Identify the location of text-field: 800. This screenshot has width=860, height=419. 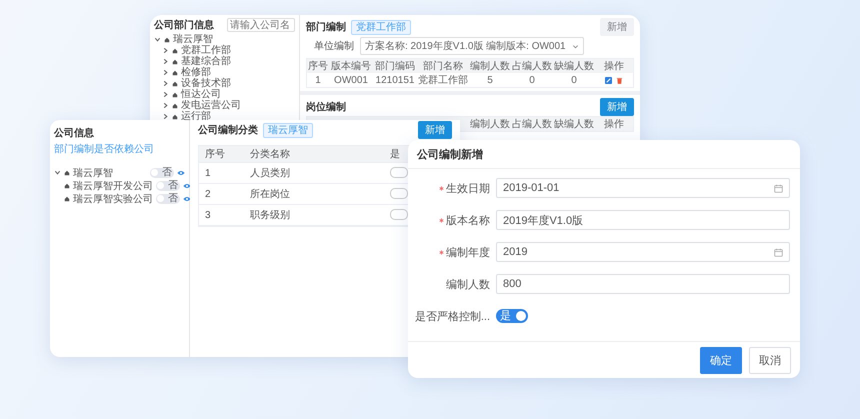
(643, 284).